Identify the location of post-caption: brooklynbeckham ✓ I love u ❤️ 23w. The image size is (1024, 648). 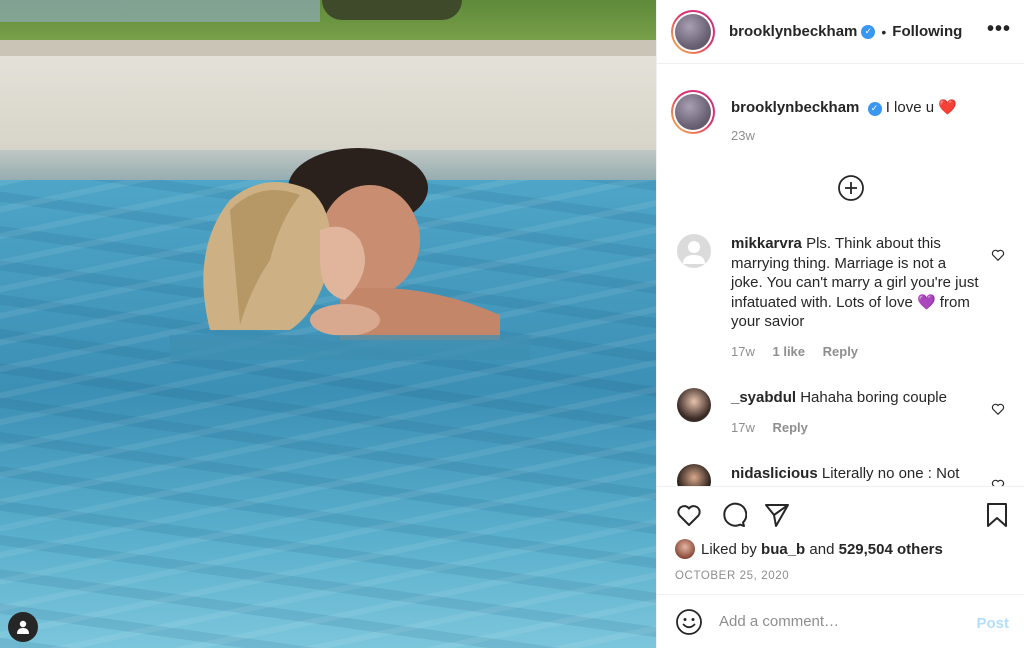
(841, 116).